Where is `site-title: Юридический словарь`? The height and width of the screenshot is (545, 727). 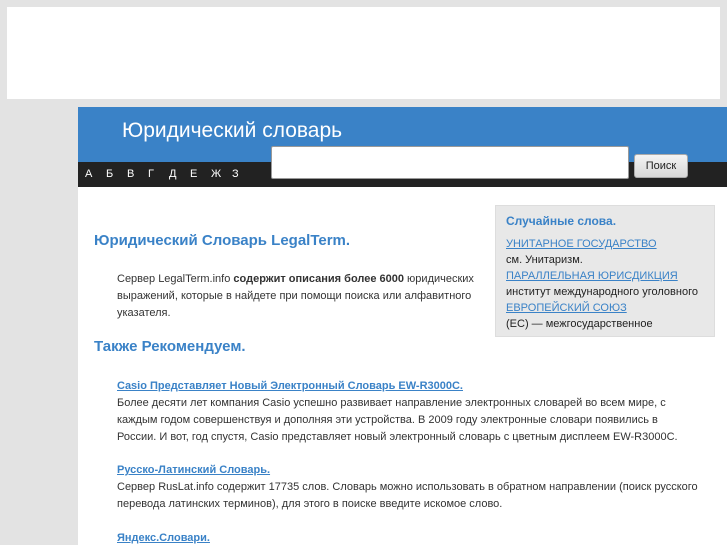 site-title: Юридический словарь is located at coordinates (232, 130).